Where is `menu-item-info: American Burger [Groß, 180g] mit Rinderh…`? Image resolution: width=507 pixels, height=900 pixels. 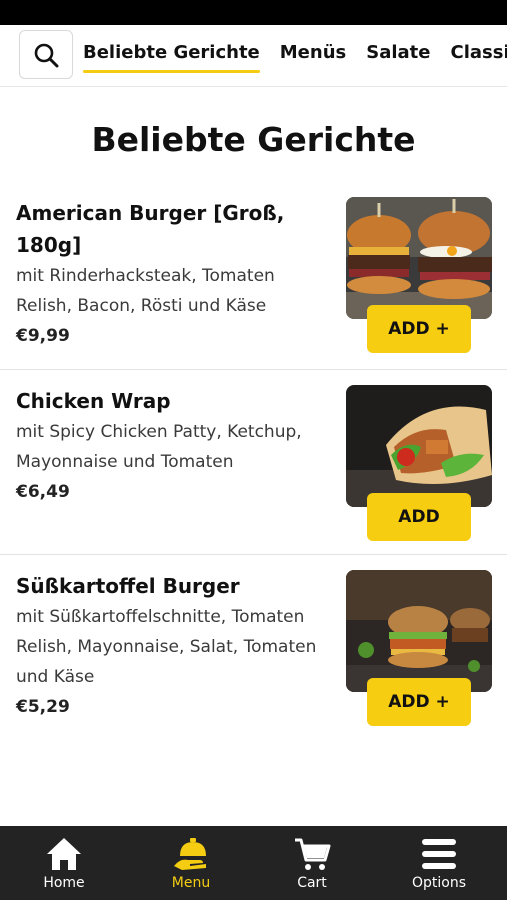 menu-item-info: American Burger [Groß, 180g] mit Rinderh… is located at coordinates (175, 274).